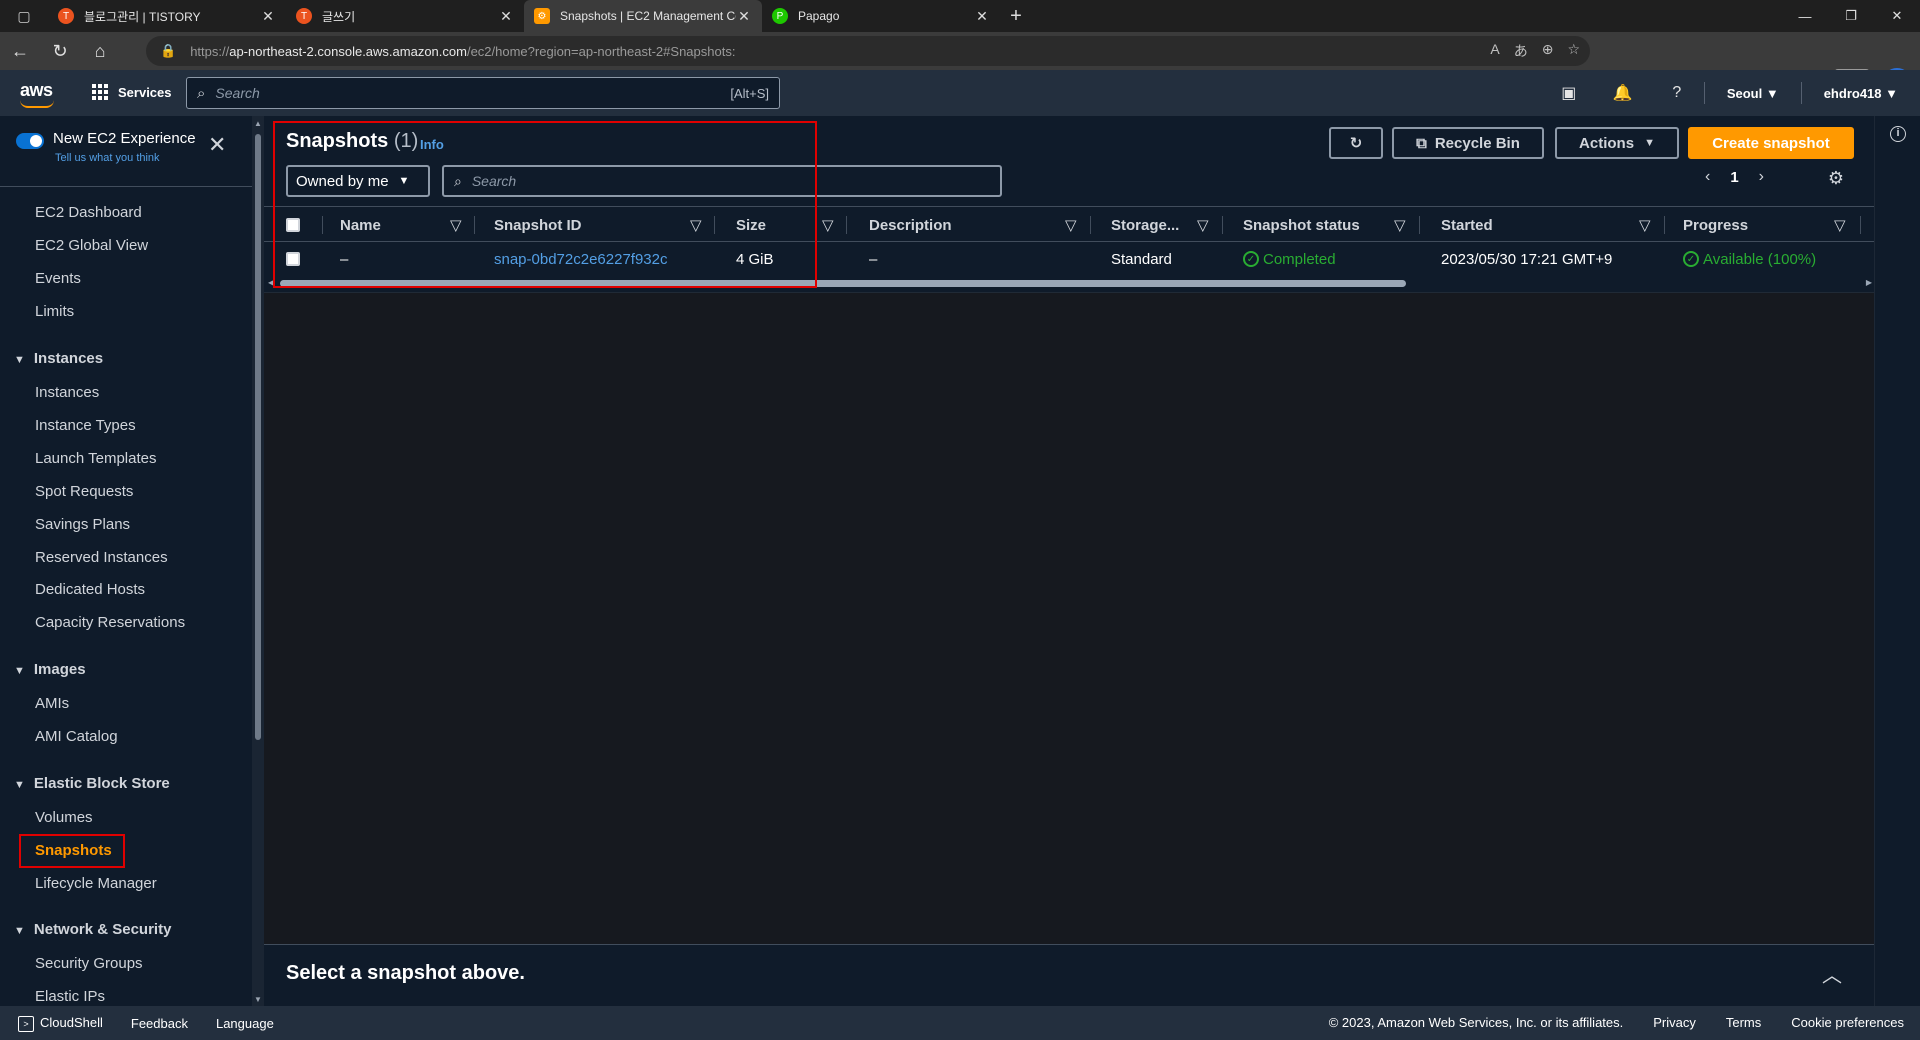 This screenshot has height=1040, width=1920. What do you see at coordinates (132, 92) in the screenshot?
I see `services-menu: Services` at bounding box center [132, 92].